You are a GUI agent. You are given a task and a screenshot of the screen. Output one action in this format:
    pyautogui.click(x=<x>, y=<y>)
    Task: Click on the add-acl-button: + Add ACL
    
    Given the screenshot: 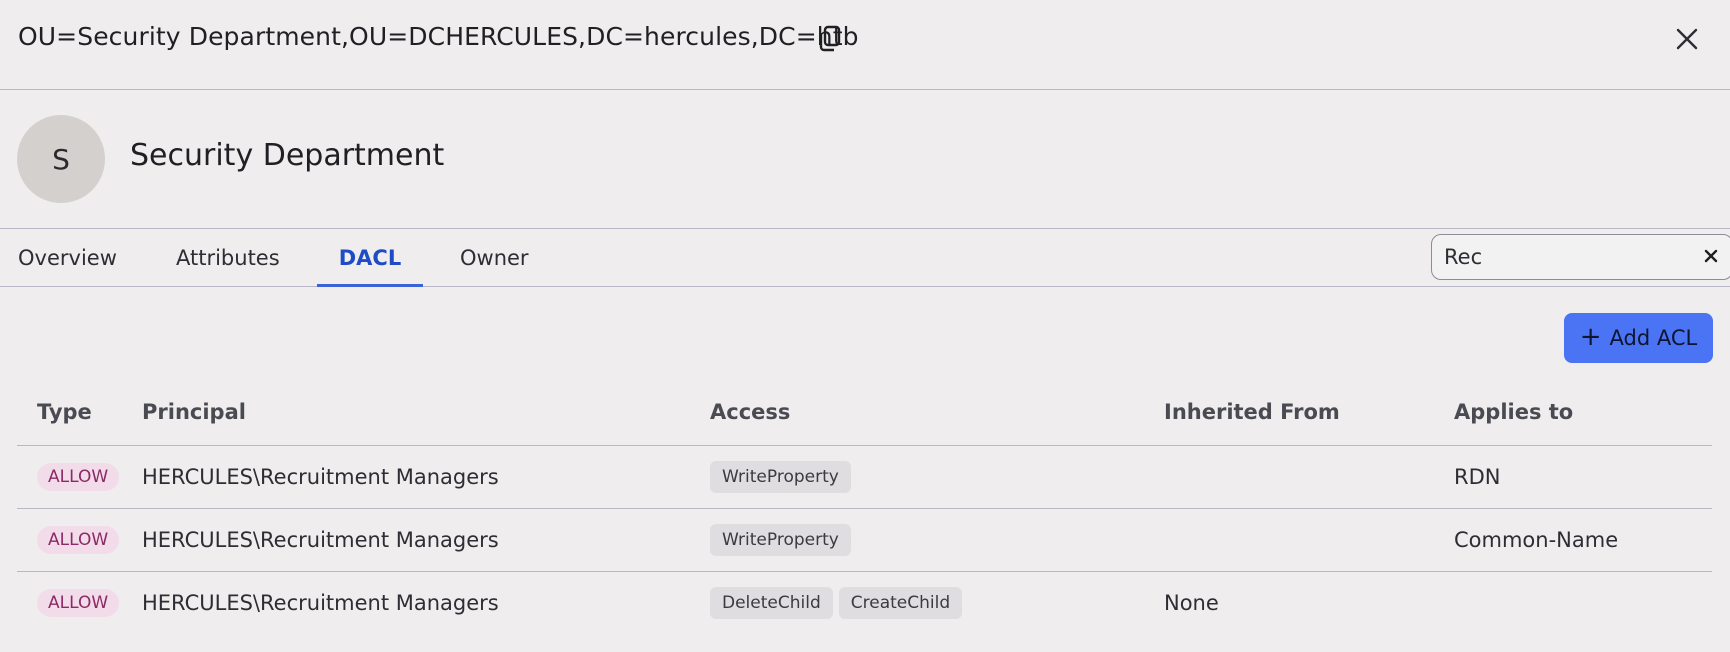 What is the action you would take?
    pyautogui.click(x=1638, y=338)
    